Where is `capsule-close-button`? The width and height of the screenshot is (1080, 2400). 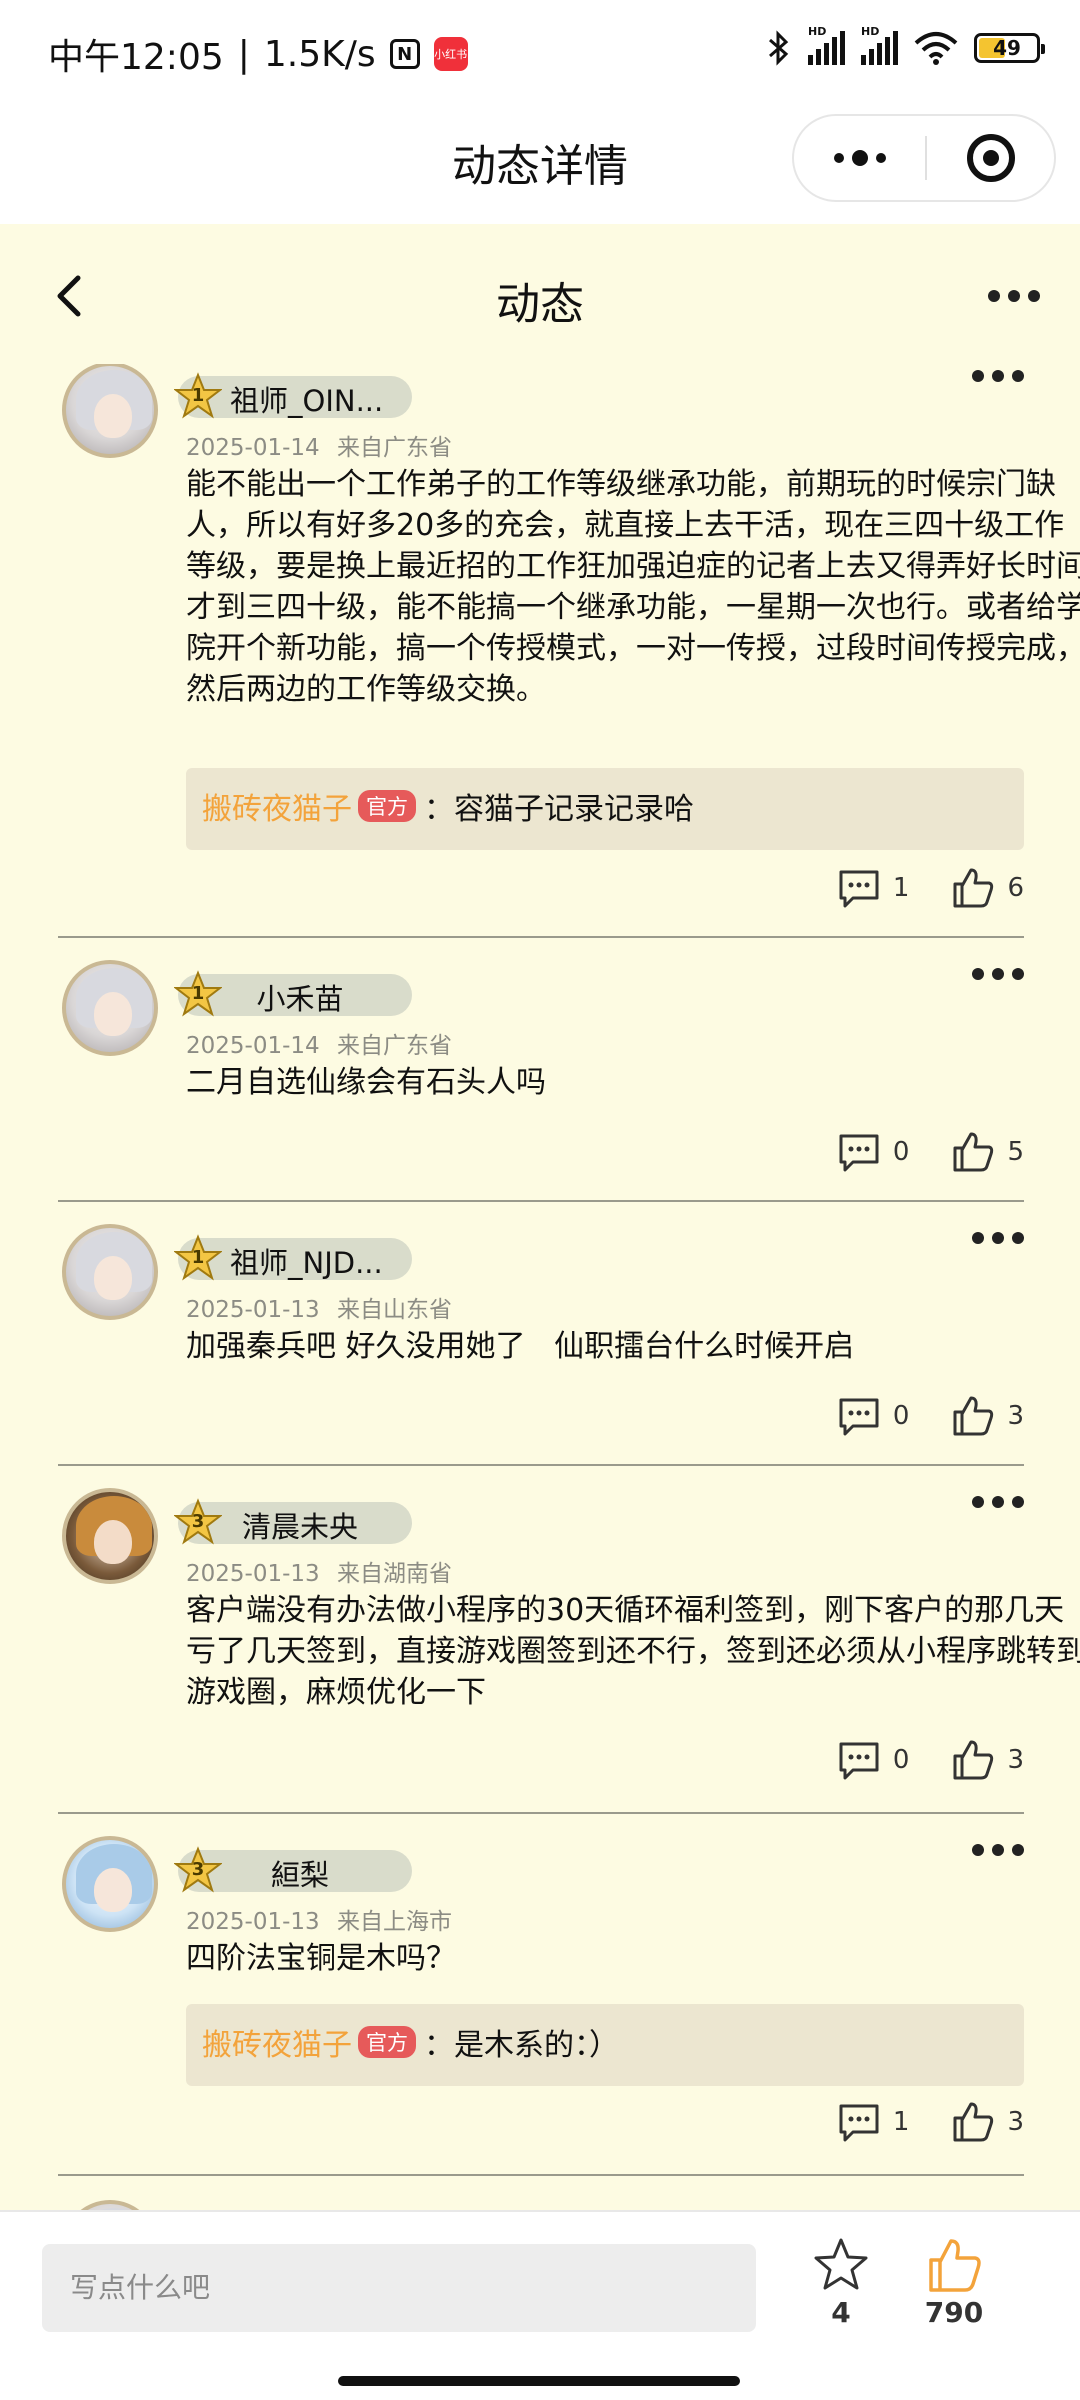 capsule-close-button is located at coordinates (990, 158).